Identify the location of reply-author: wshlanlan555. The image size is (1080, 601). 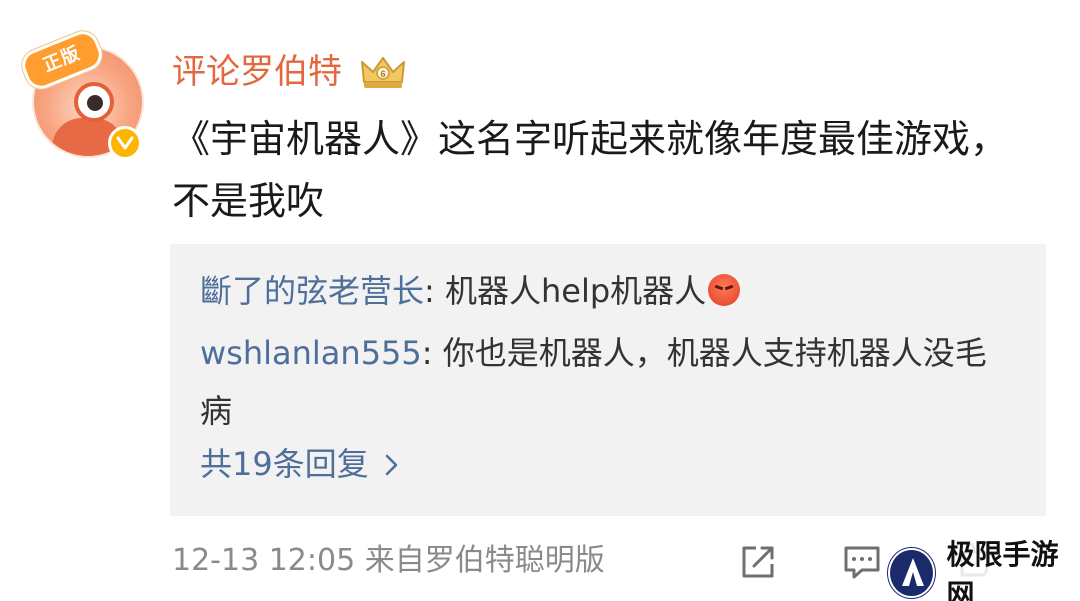
(311, 353).